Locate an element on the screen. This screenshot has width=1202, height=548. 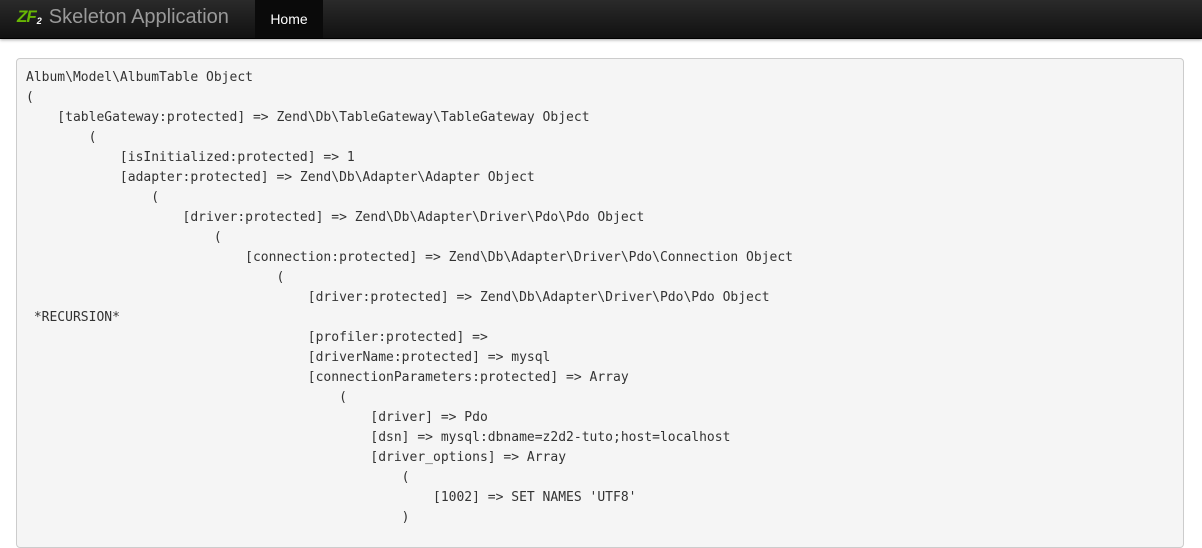
output-line: [profiler:protected] => is located at coordinates (261, 337).